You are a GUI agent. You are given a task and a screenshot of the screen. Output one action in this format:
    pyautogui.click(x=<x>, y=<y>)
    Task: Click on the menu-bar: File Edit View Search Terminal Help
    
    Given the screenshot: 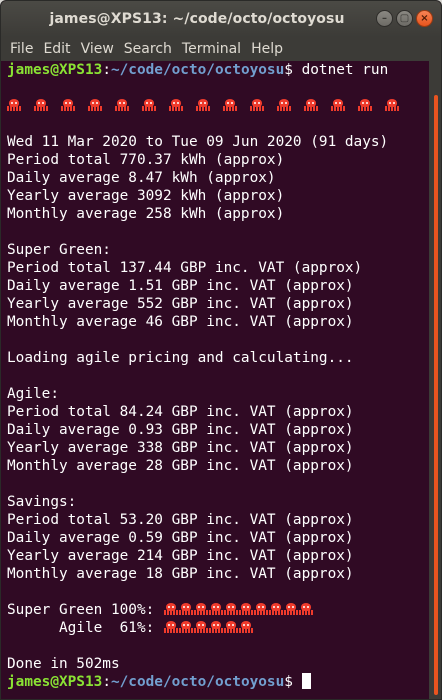 What is the action you would take?
    pyautogui.click(x=221, y=49)
    